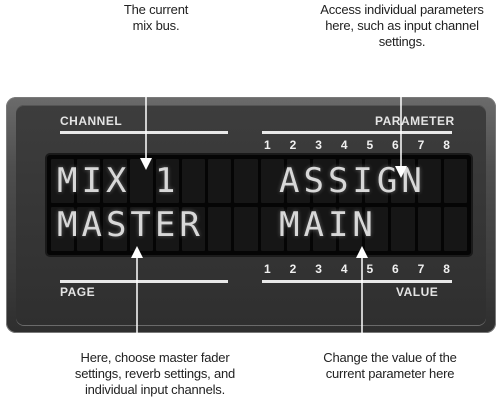  Describe the element at coordinates (118, 181) in the screenshot. I see `mix-bus-readout: MIX 1` at that location.